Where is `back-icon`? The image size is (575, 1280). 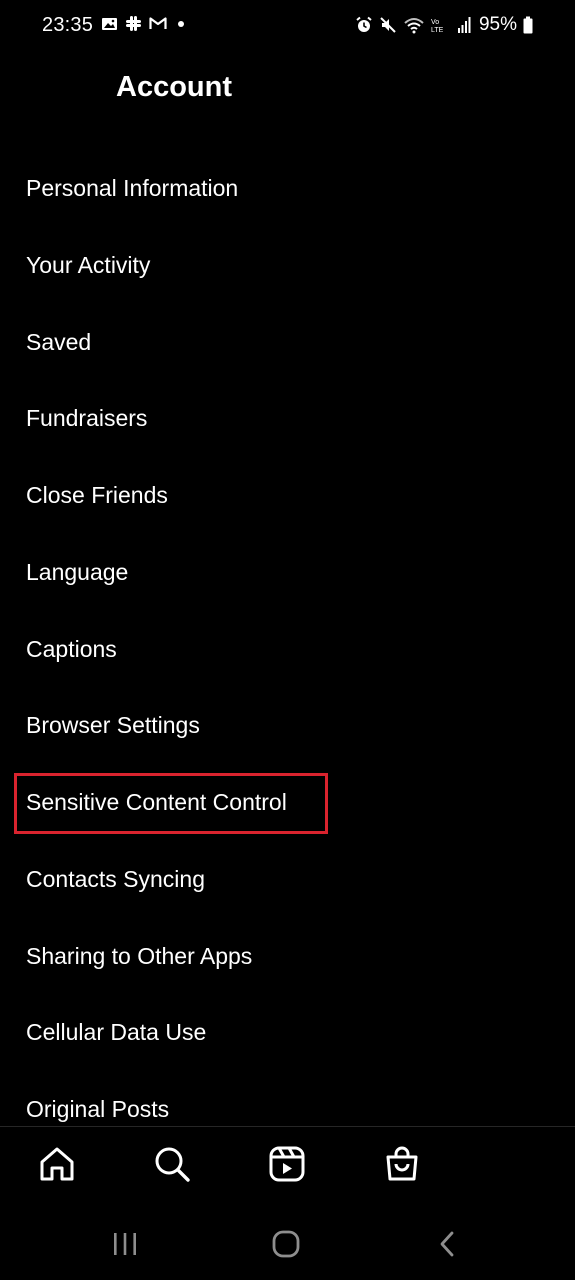
back-icon is located at coordinates (448, 1246).